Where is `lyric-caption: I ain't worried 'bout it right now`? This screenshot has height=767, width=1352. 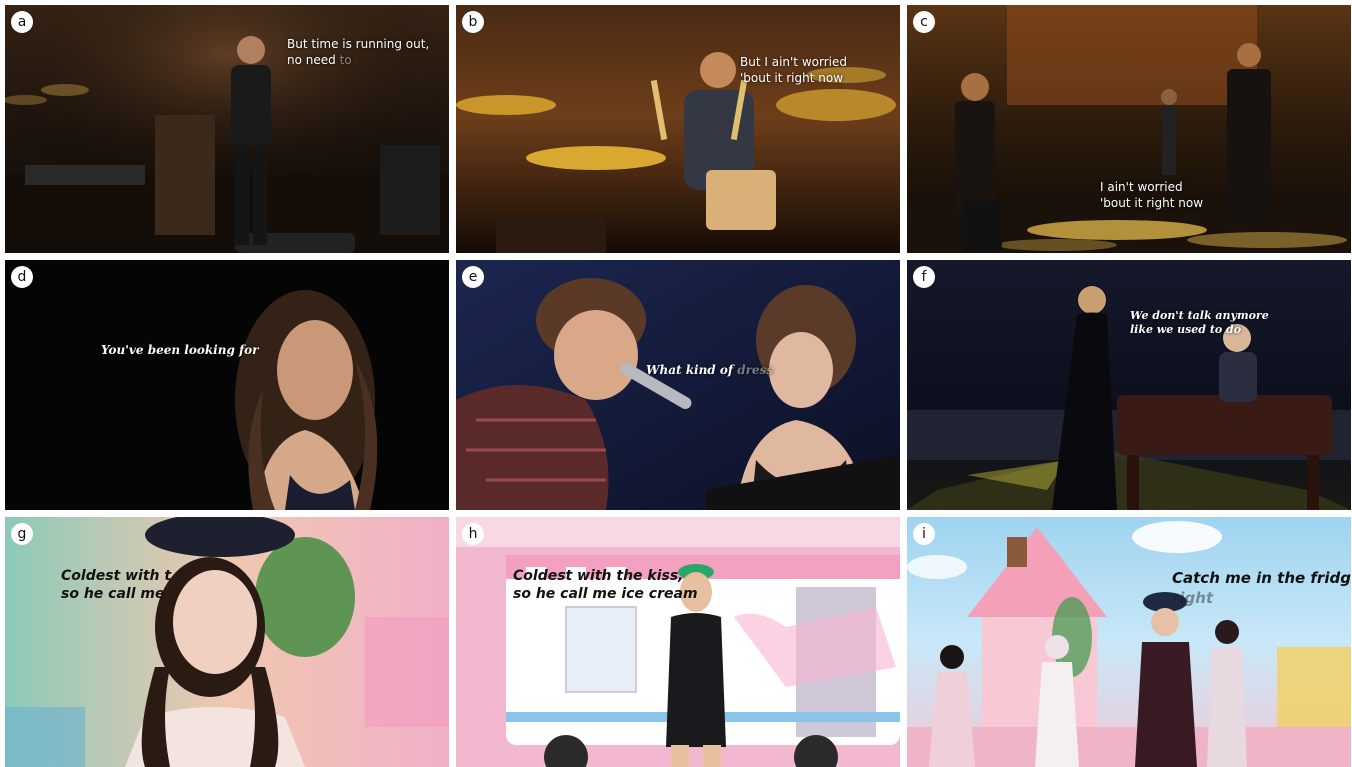 lyric-caption: I ain't worried 'bout it right now is located at coordinates (1151, 195).